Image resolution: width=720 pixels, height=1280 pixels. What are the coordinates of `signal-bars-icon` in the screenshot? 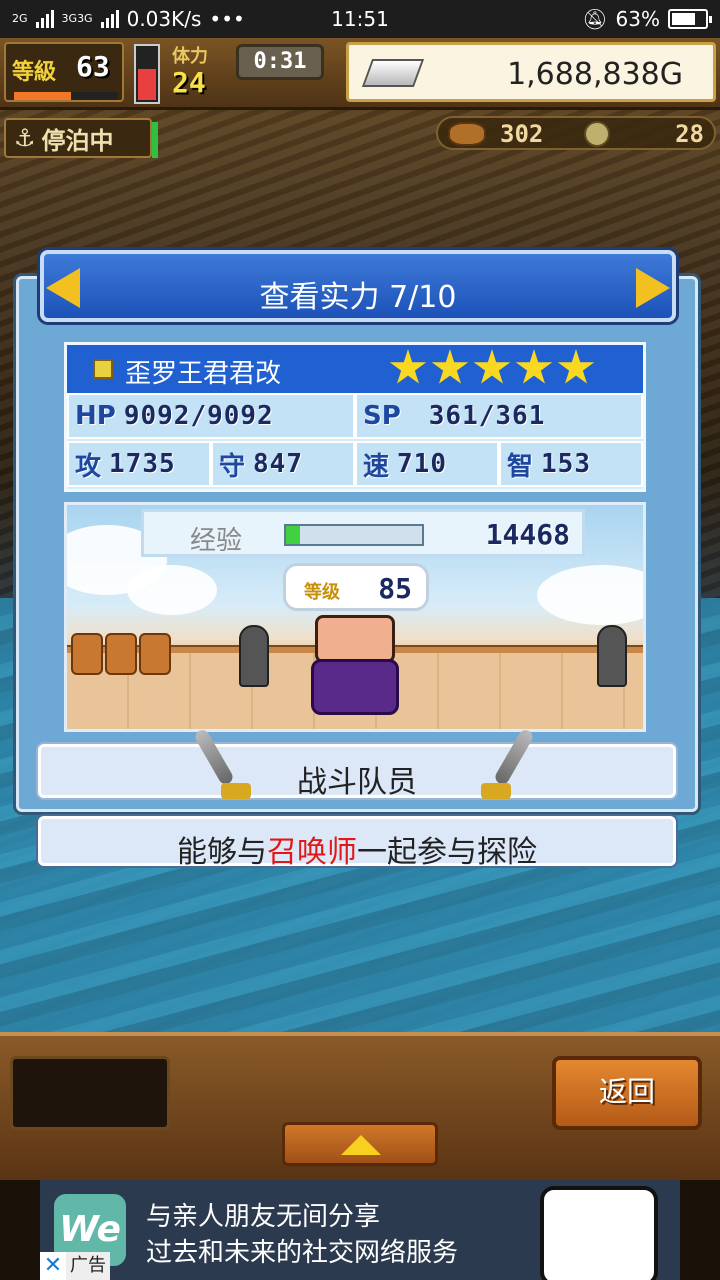 It's located at (44, 19).